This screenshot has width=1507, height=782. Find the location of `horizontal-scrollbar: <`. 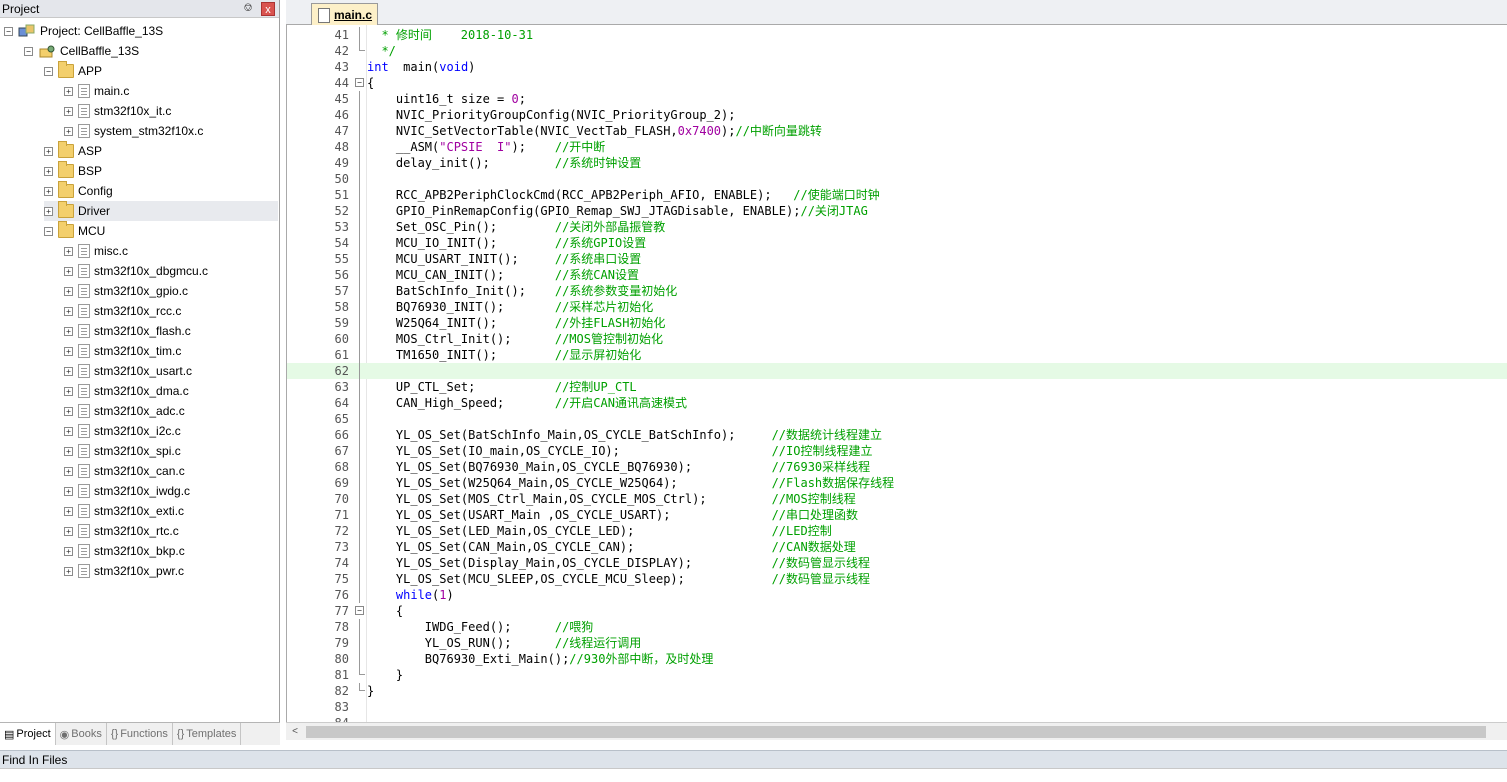

horizontal-scrollbar: < is located at coordinates (896, 731).